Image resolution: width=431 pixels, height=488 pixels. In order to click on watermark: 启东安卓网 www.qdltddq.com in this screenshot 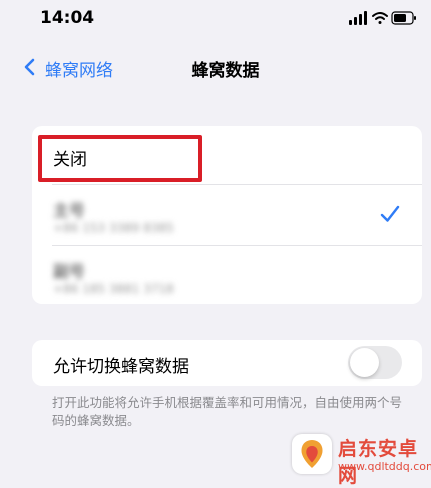, I will do `click(360, 459)`.